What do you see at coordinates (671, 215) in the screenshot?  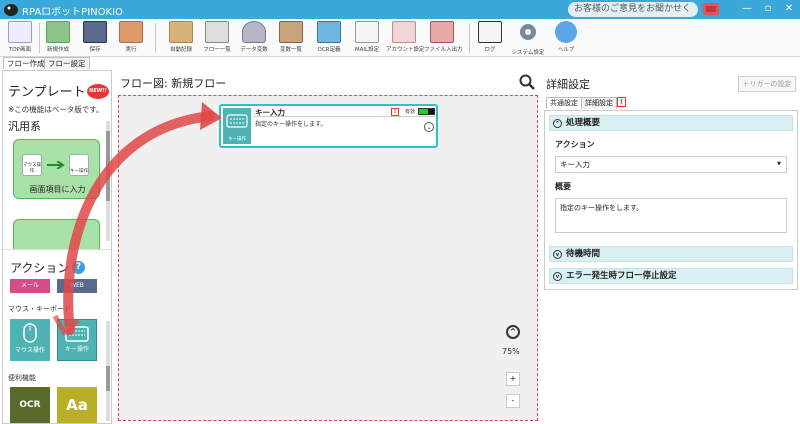 I see `summary-field: 指定のキー操作をします。` at bounding box center [671, 215].